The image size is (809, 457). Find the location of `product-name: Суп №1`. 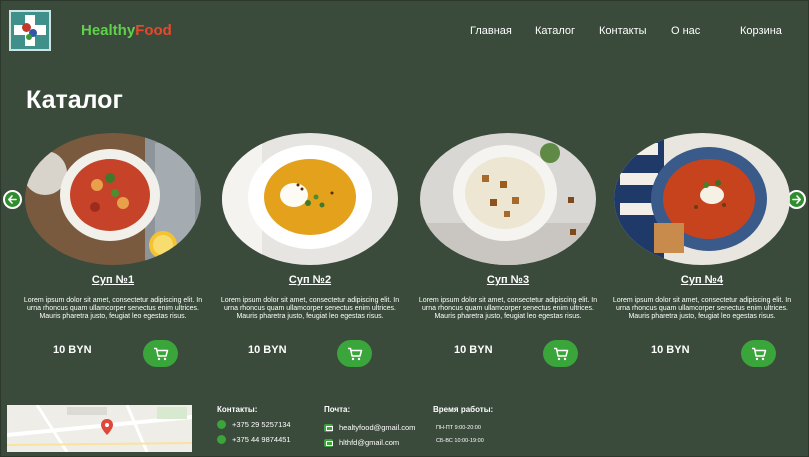

product-name: Суп №1 is located at coordinates (113, 280).